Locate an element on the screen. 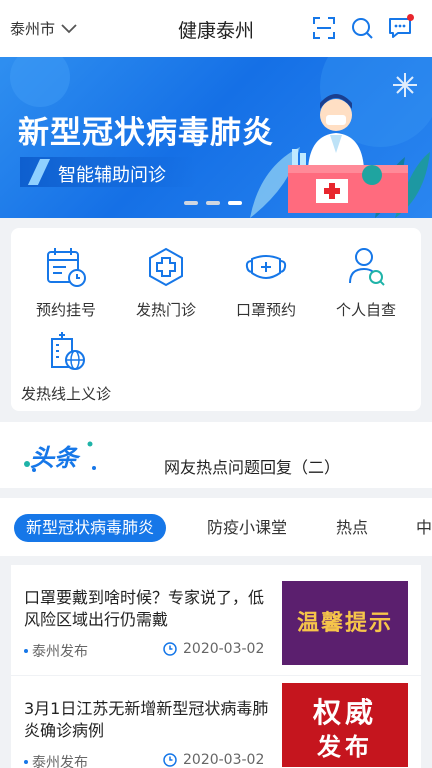 This screenshot has height=768, width=432. menu-item-label: 发热线上义诊 is located at coordinates (65, 394).